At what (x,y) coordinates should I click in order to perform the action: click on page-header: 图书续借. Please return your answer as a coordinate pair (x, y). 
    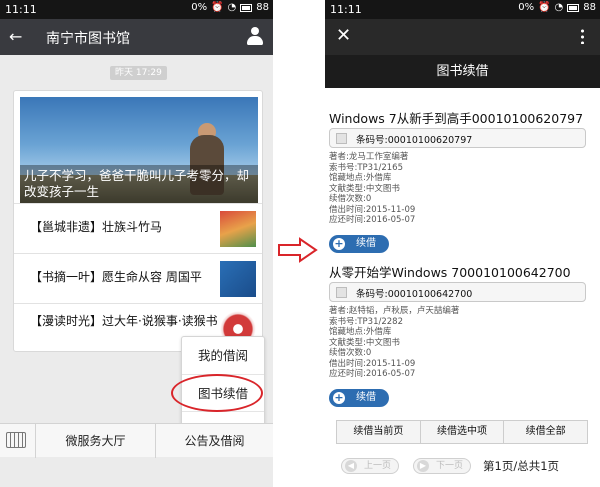
    Looking at the image, I should click on (462, 71).